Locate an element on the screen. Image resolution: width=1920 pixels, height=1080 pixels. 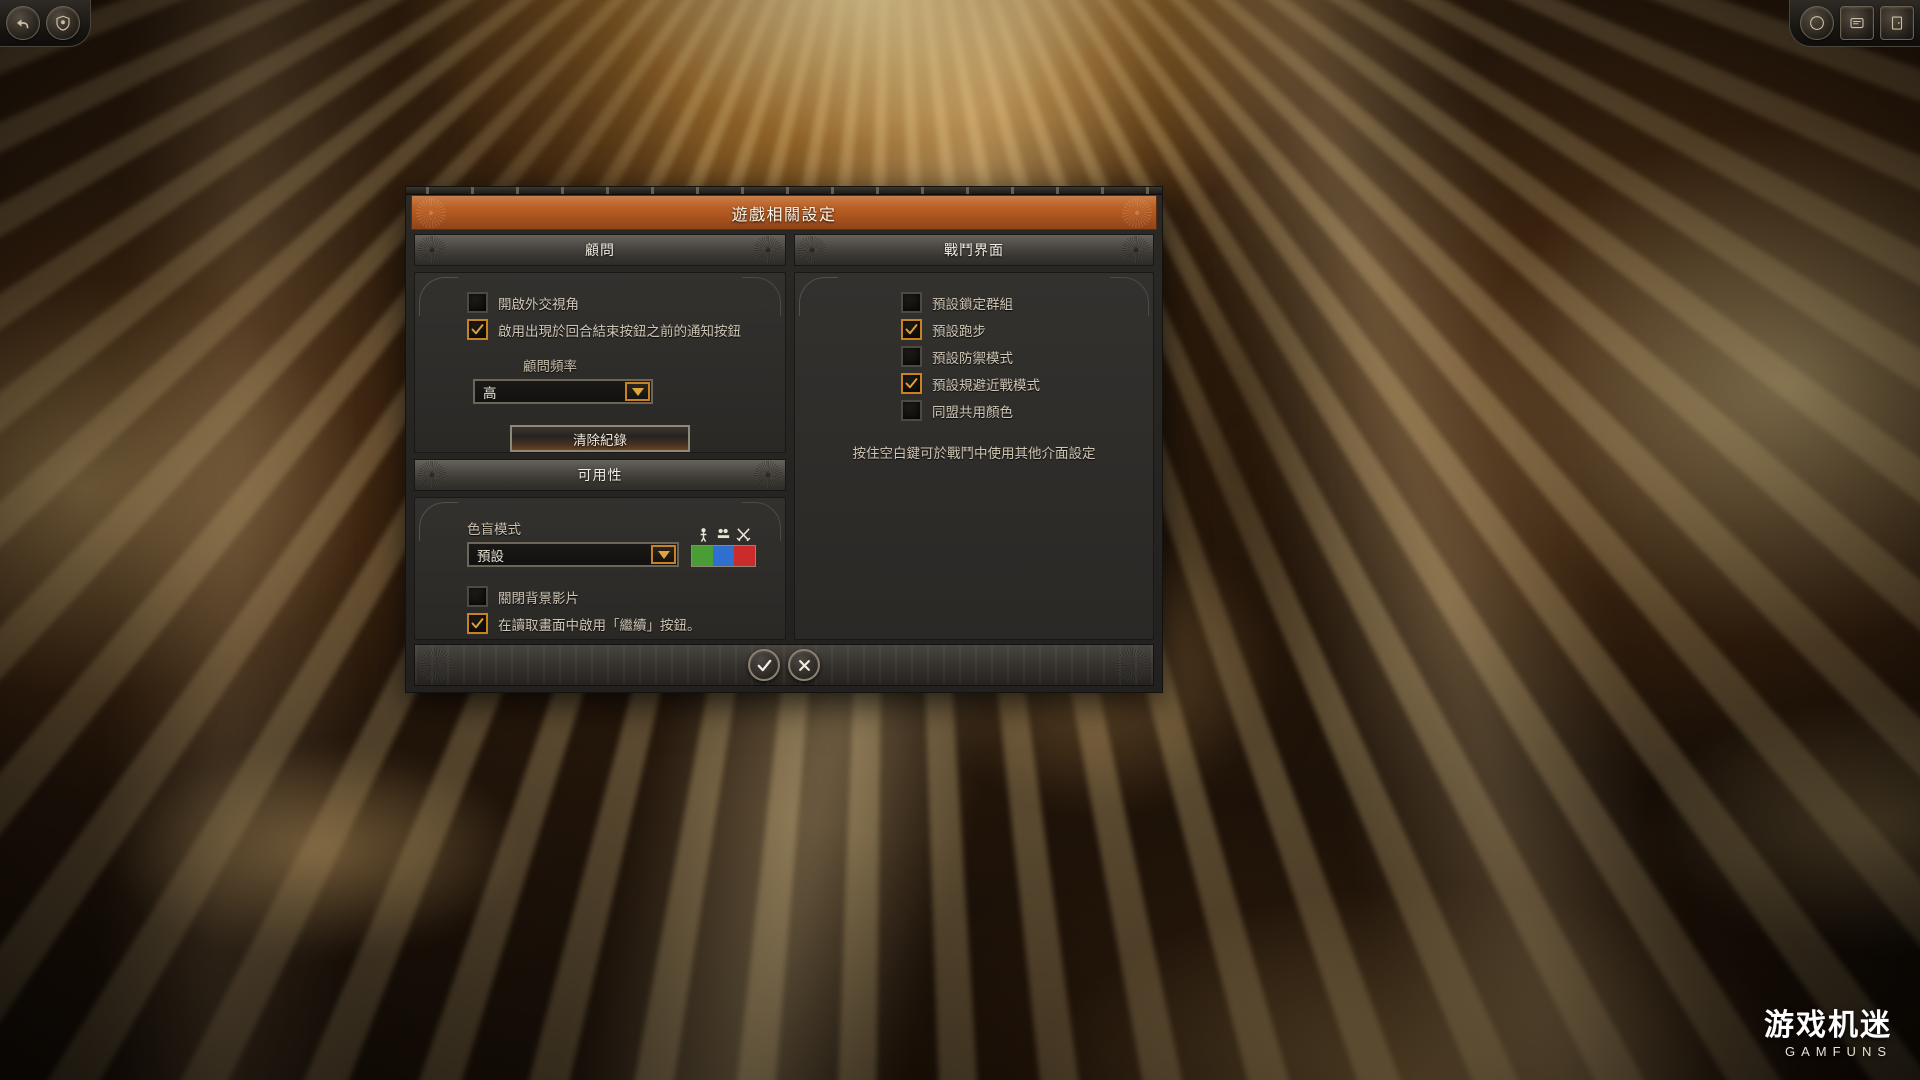
battle-ui-section-title: 戰鬥界面 is located at coordinates (974, 251).